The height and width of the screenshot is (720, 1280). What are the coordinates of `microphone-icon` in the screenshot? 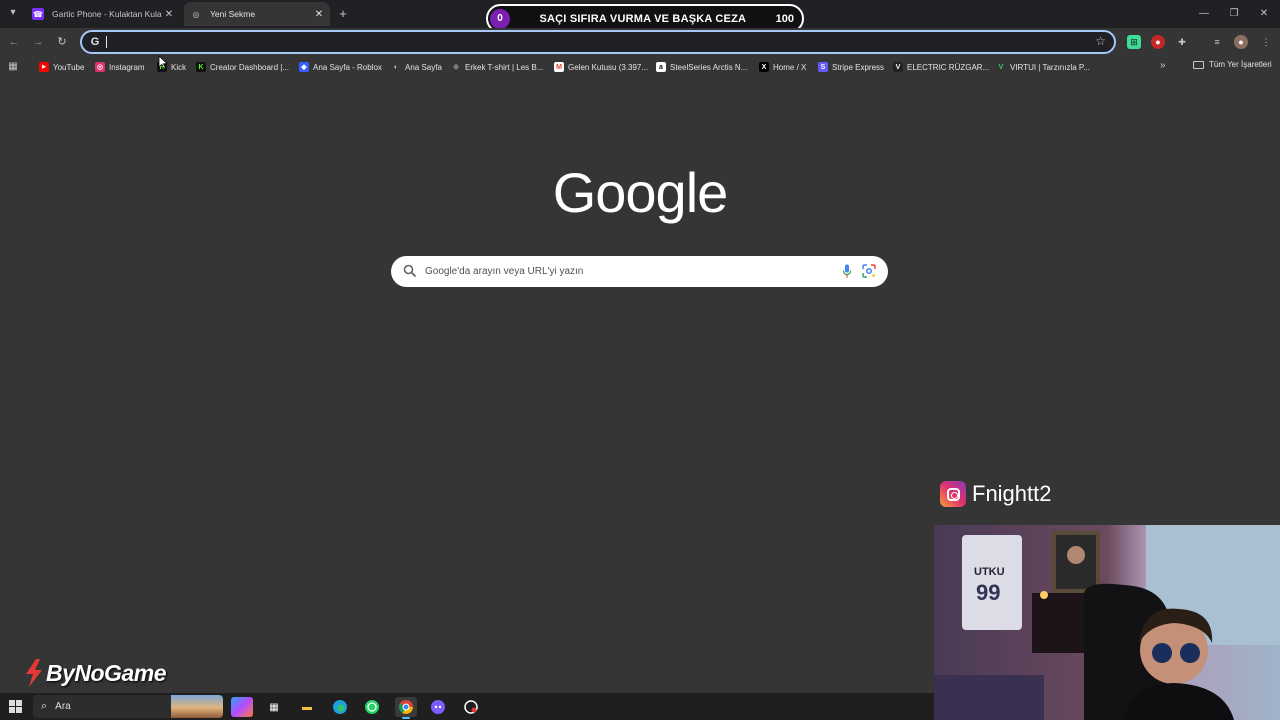 It's located at (847, 271).